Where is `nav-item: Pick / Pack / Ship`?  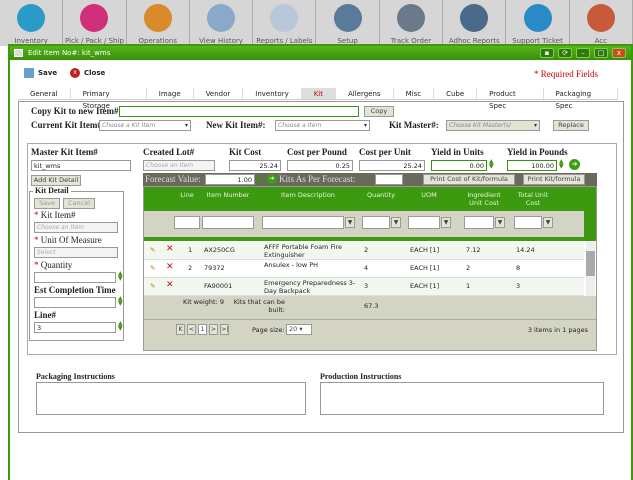 nav-item: Pick / Pack / Ship is located at coordinates (95, 23).